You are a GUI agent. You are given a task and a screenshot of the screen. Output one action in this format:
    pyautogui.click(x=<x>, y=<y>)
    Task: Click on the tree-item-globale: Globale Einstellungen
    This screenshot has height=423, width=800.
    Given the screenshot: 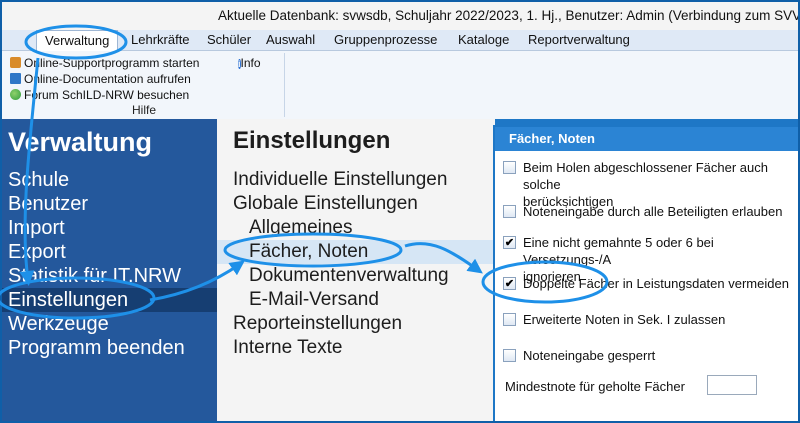 What is the action you would take?
    pyautogui.click(x=356, y=204)
    